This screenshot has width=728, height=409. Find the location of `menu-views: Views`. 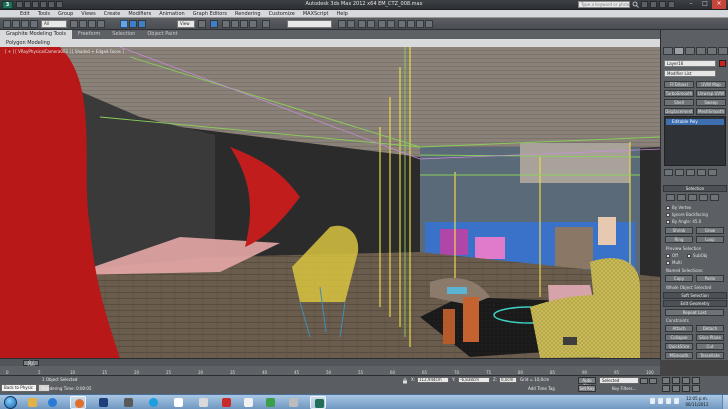

menu-views: Views is located at coordinates (88, 13).